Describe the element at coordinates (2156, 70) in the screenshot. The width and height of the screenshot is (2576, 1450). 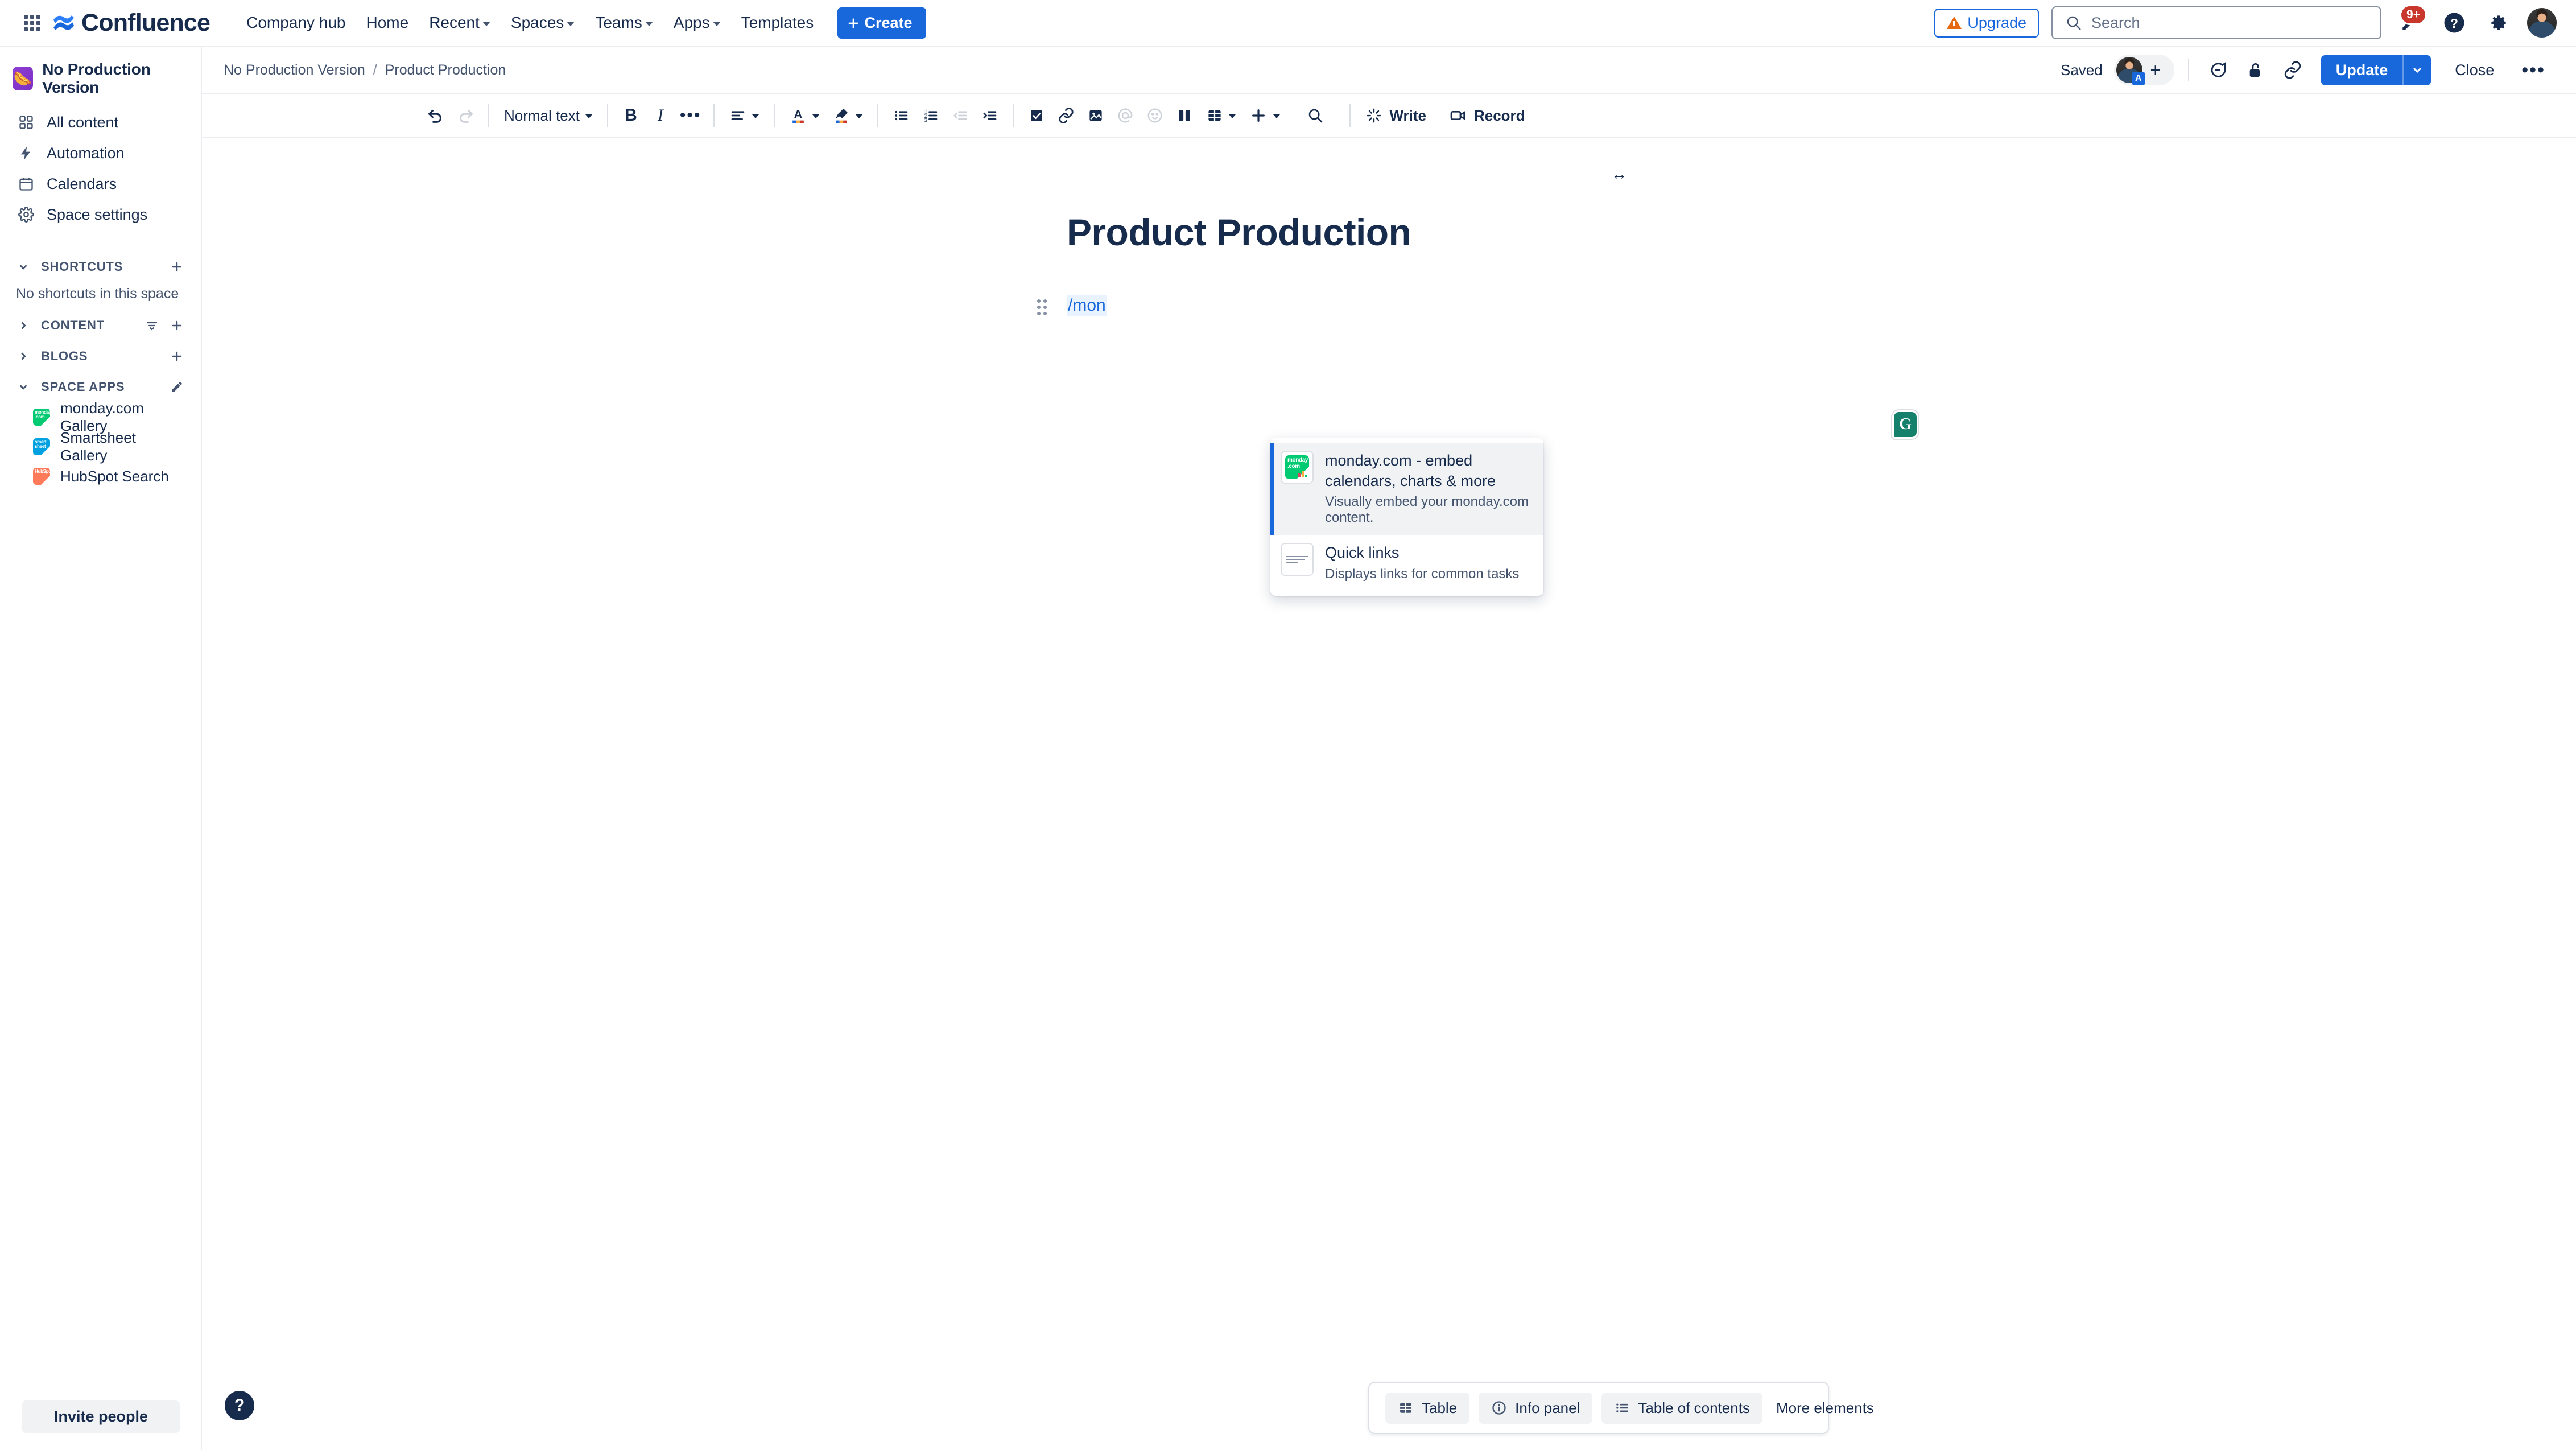
I see `add-collaborator-button: +` at that location.